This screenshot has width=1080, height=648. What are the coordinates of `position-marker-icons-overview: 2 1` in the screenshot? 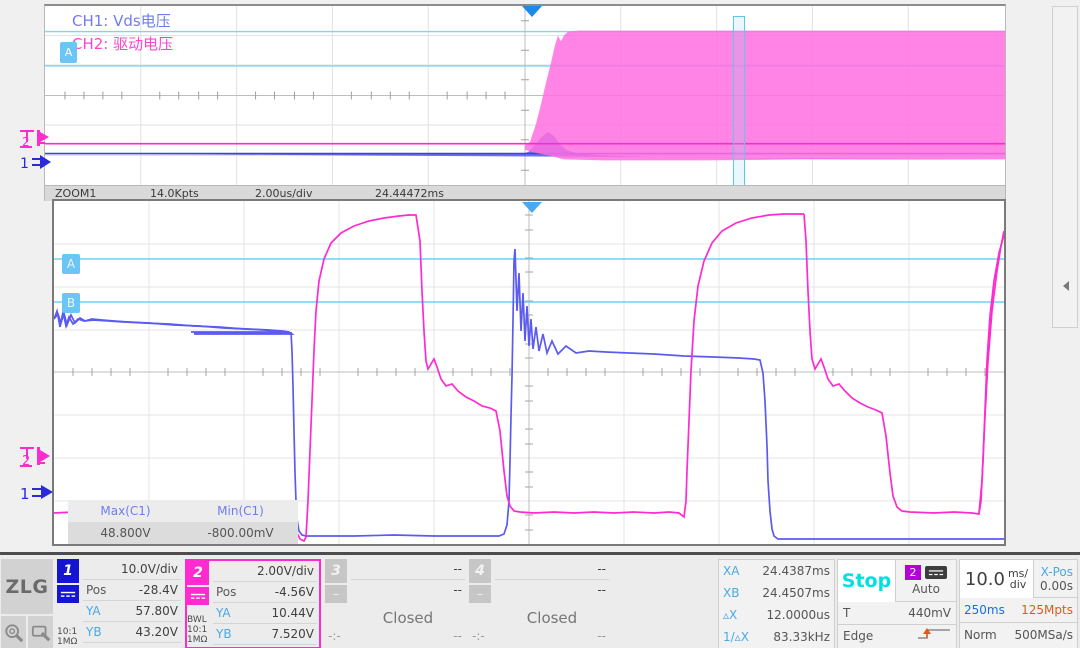 It's located at (35, 151).